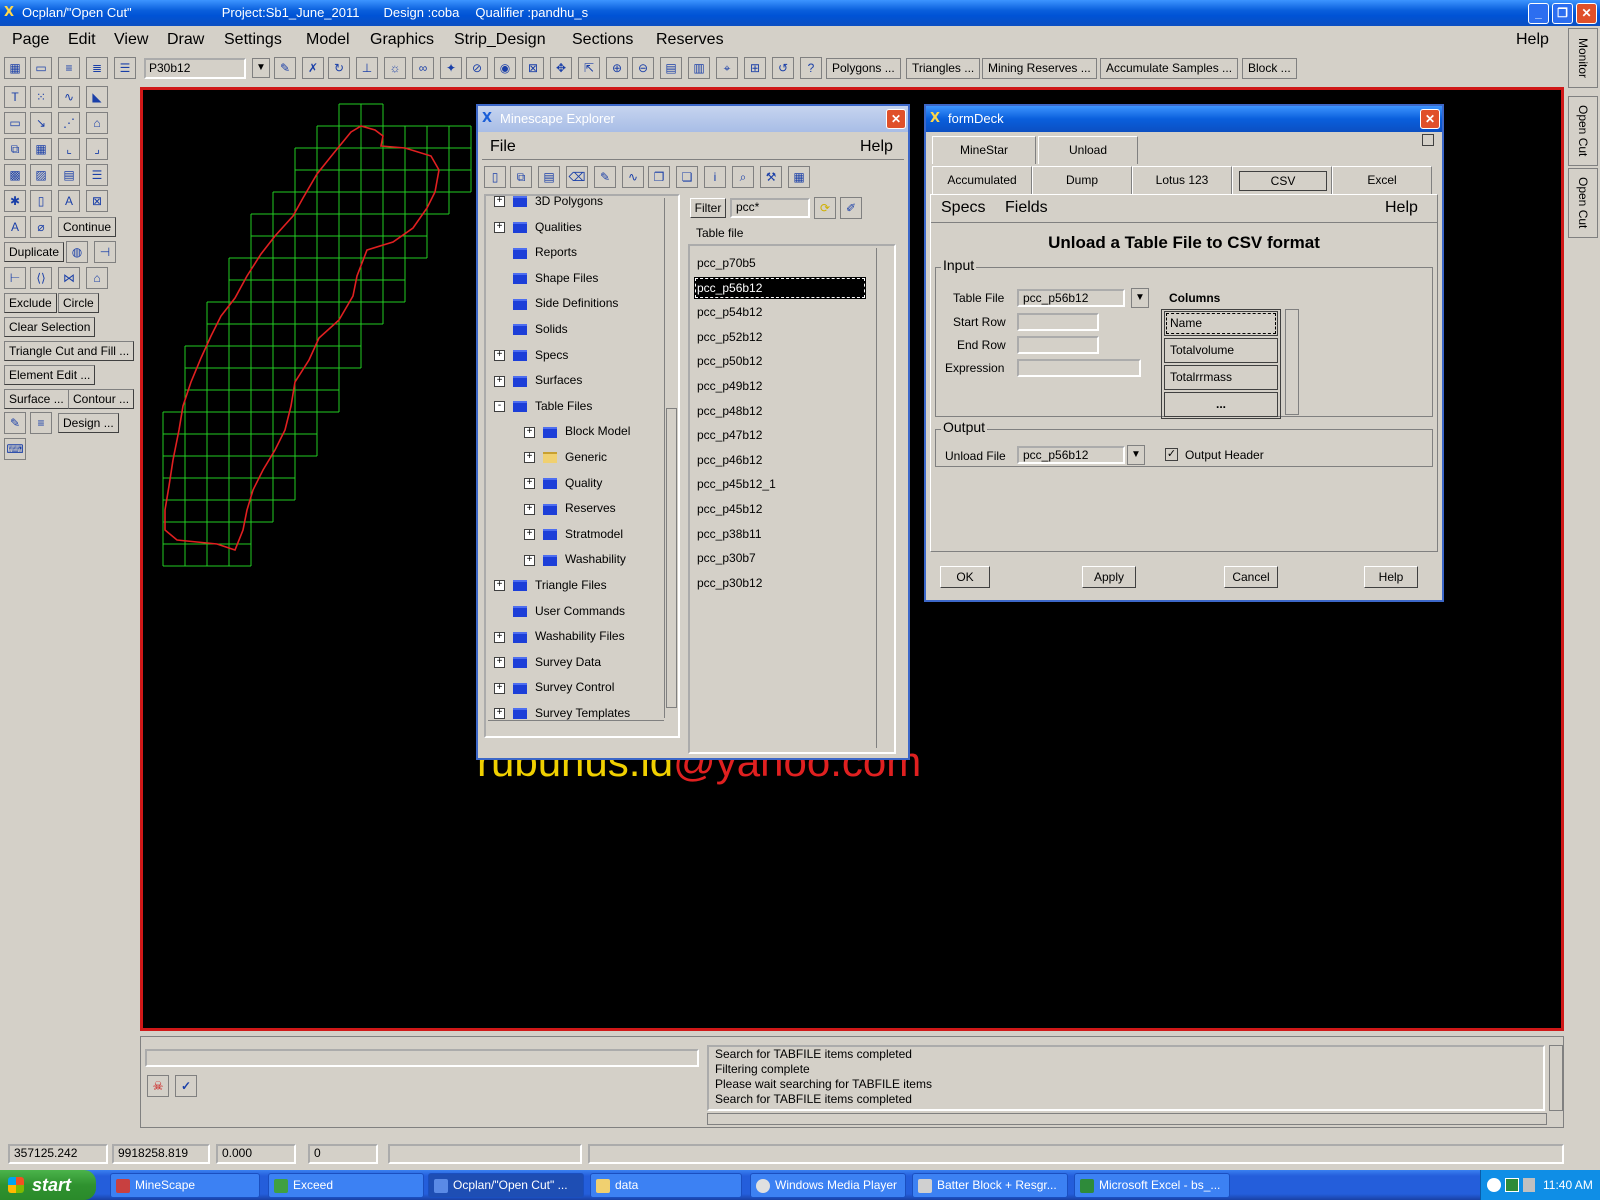 The width and height of the screenshot is (1600, 1200). What do you see at coordinates (1428, 140) in the screenshot?
I see `formdeck-pin-icon` at bounding box center [1428, 140].